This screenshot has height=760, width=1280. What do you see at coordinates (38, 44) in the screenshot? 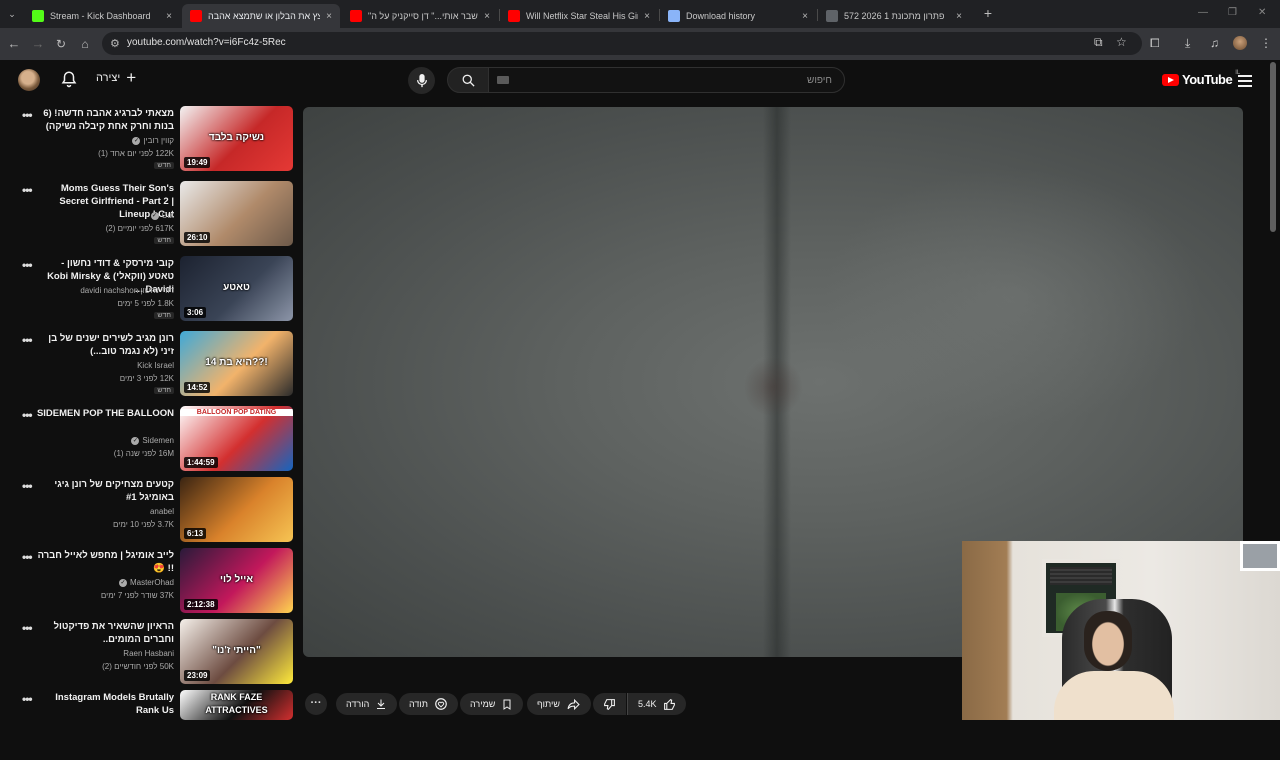
I see `forward-icon: →` at bounding box center [38, 44].